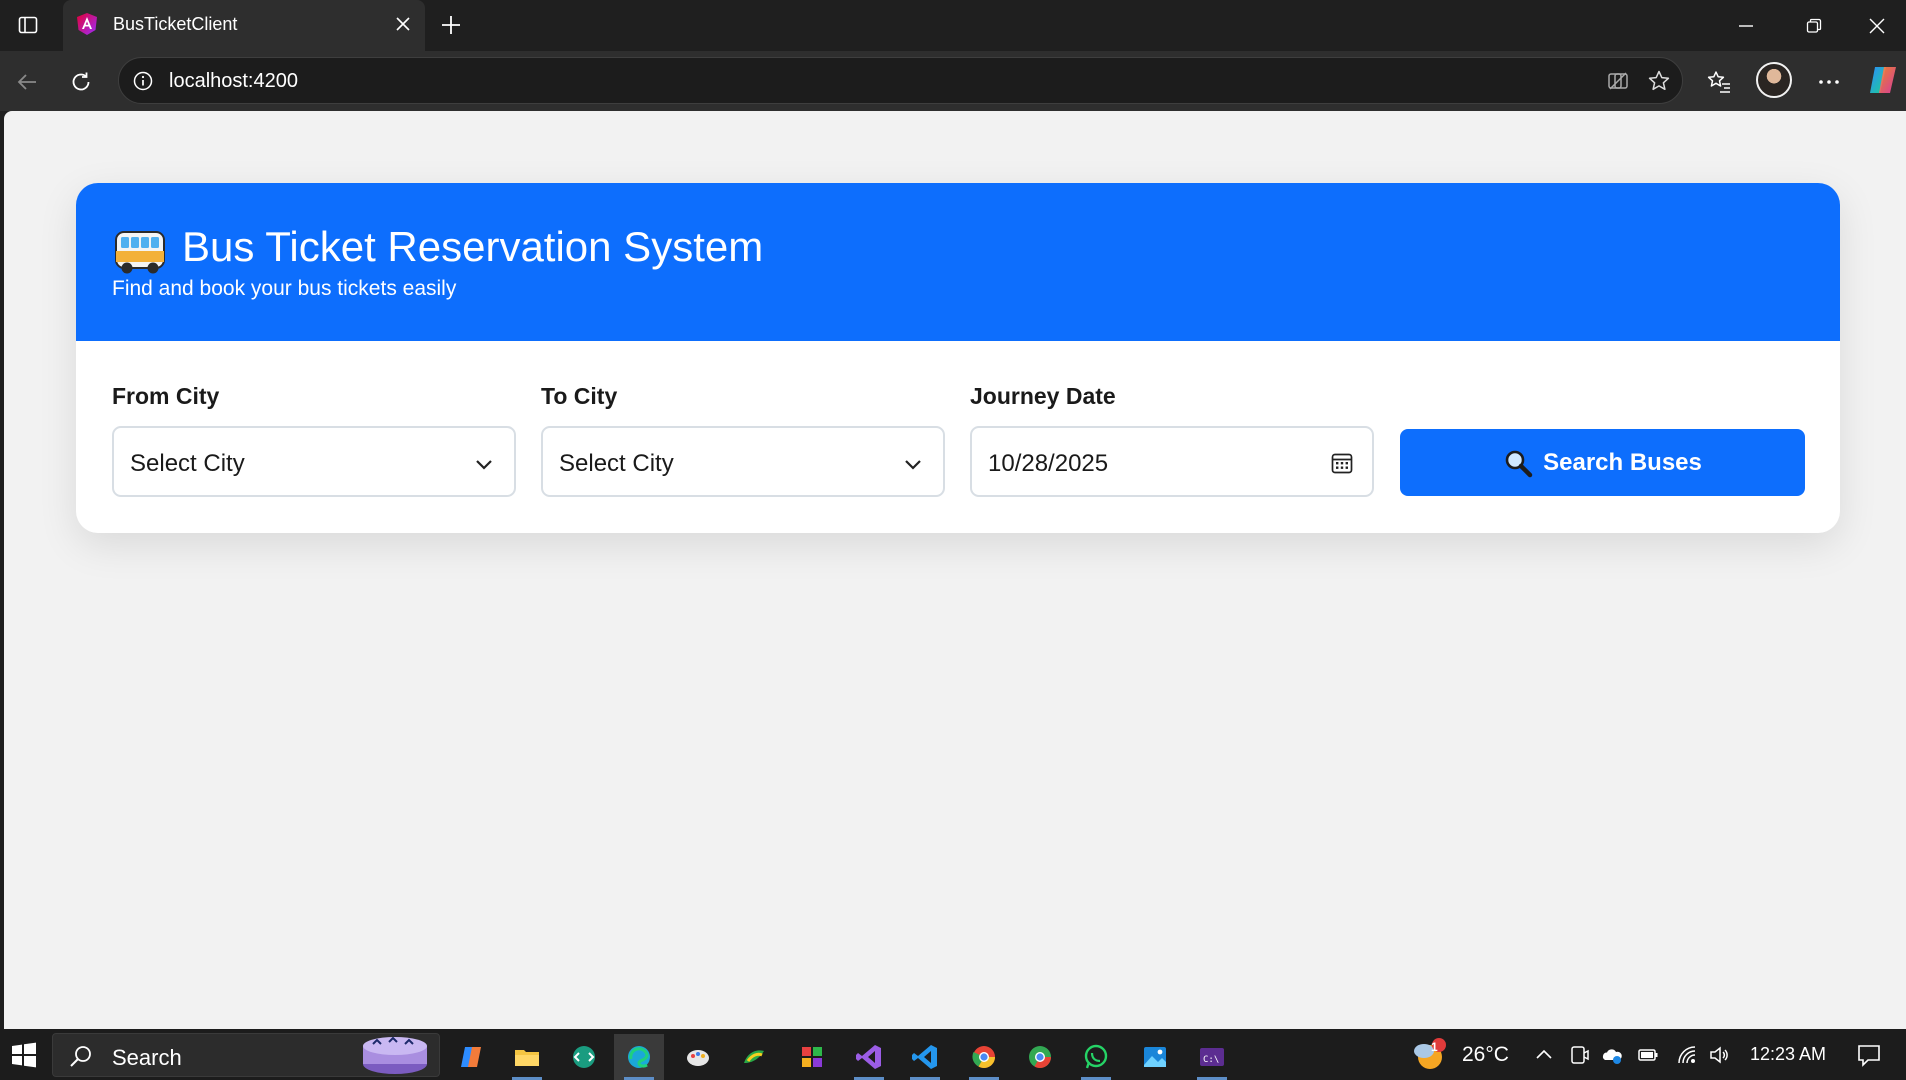 Image resolution: width=1906 pixels, height=1080 pixels. I want to click on windows-start-icon, so click(24, 1055).